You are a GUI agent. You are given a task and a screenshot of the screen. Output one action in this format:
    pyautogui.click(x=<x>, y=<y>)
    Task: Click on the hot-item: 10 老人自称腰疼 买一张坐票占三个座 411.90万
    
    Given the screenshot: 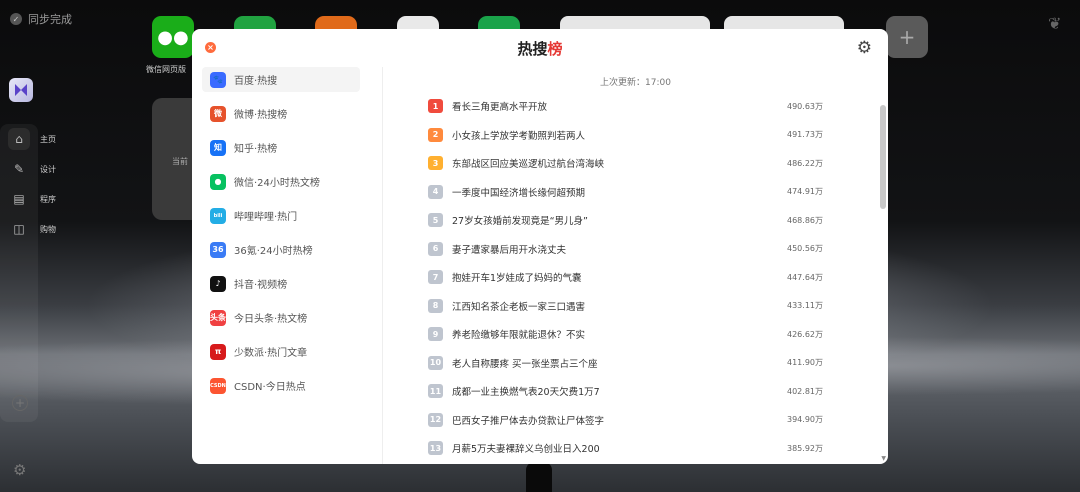 What is the action you would take?
    pyautogui.click(x=625, y=363)
    